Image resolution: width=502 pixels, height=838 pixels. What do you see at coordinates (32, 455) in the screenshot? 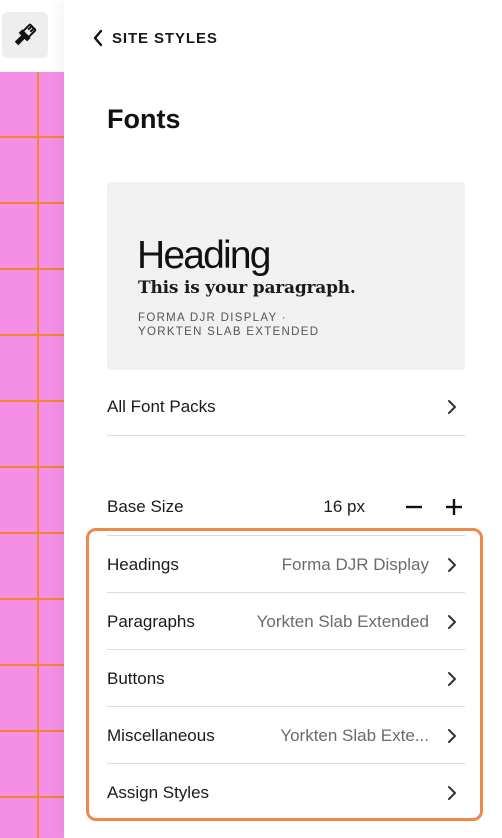
I see `canvas-grid-background` at bounding box center [32, 455].